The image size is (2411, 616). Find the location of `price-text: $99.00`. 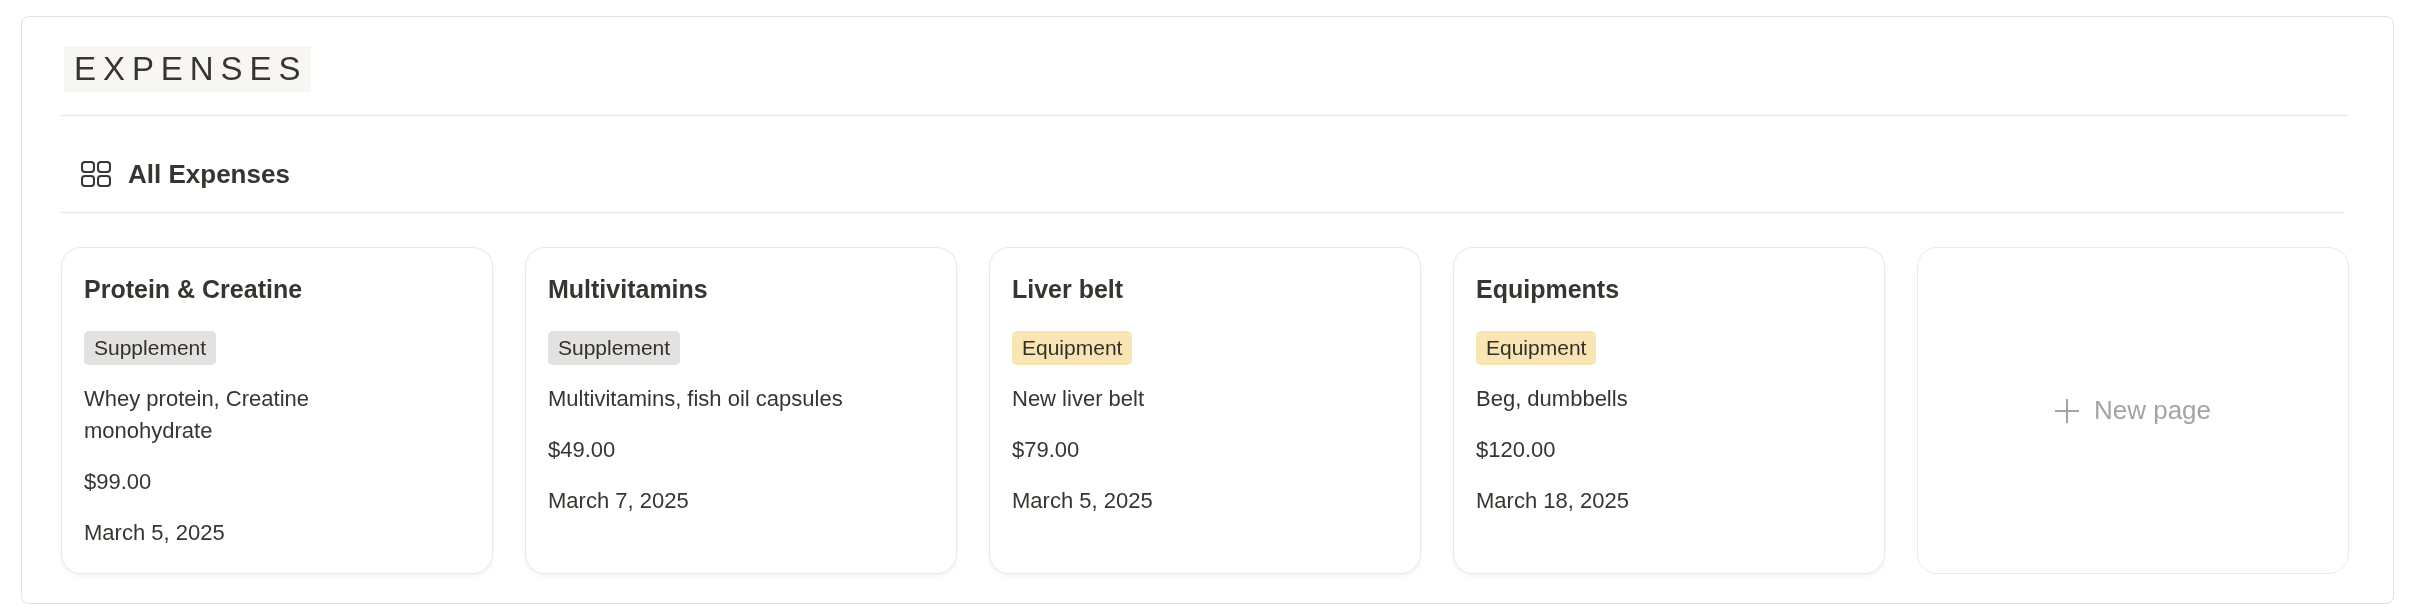

price-text: $99.00 is located at coordinates (118, 481).